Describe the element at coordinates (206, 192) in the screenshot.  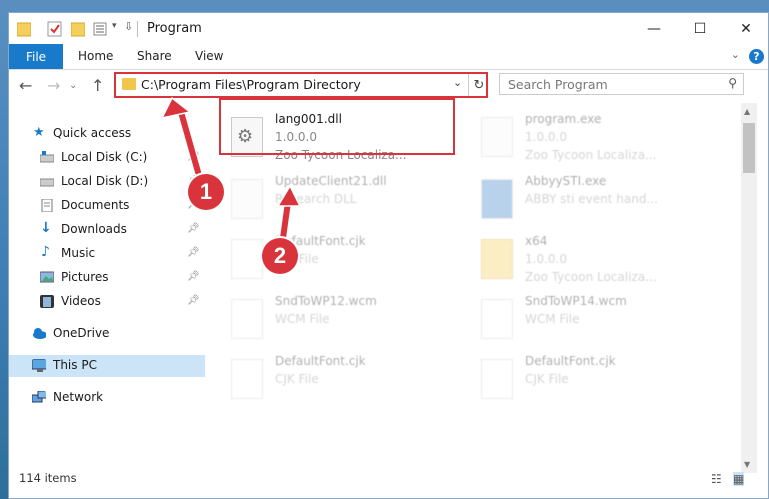
I see `annotation-badge-1: 1` at that location.